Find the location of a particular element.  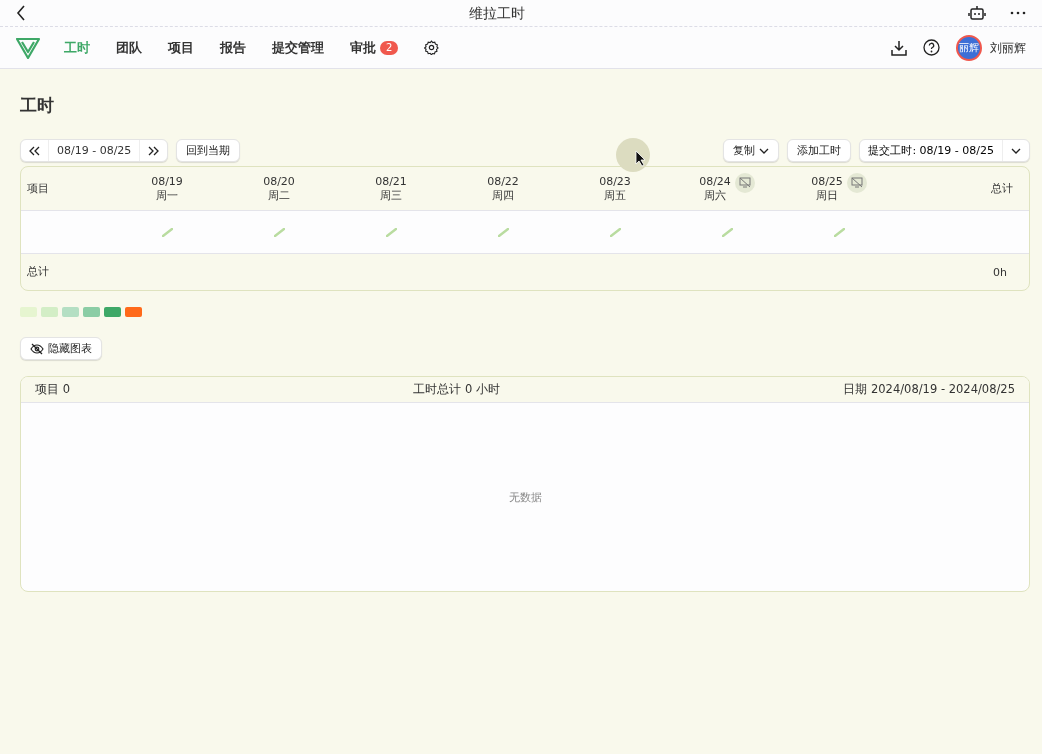

download-icon is located at coordinates (899, 47).